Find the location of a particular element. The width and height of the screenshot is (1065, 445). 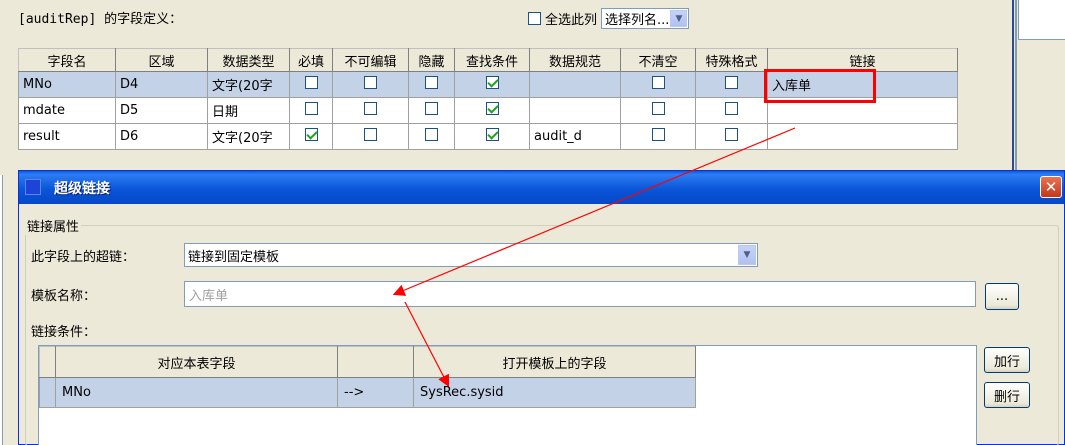

hyperlink-label: 此字段上的超链： is located at coordinates (83, 257).